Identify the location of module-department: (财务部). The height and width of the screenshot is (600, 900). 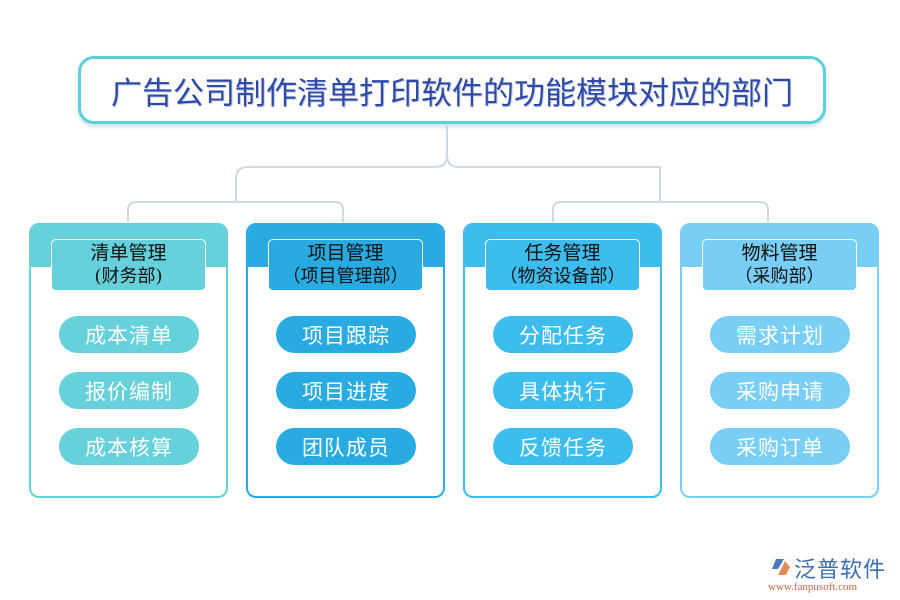
(128, 276).